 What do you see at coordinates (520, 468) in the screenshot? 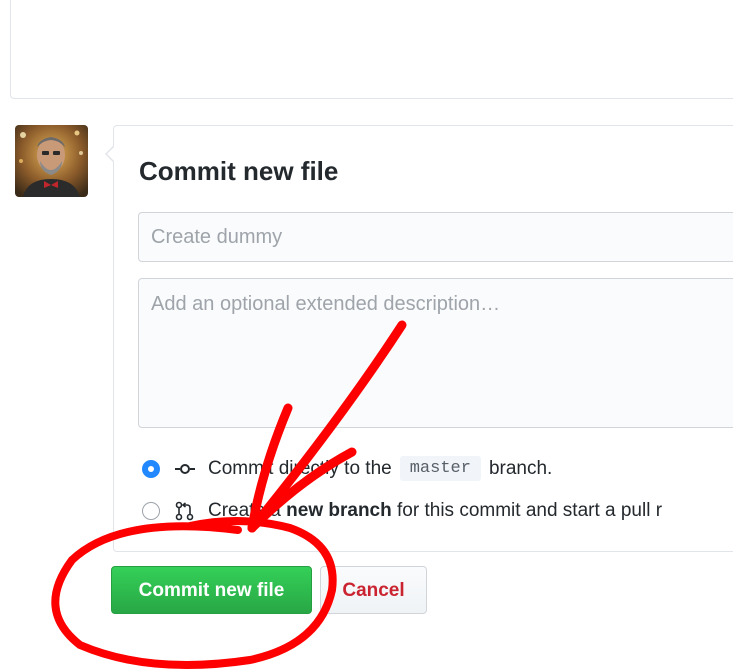
I see `option-direct-suffix: branch.` at bounding box center [520, 468].